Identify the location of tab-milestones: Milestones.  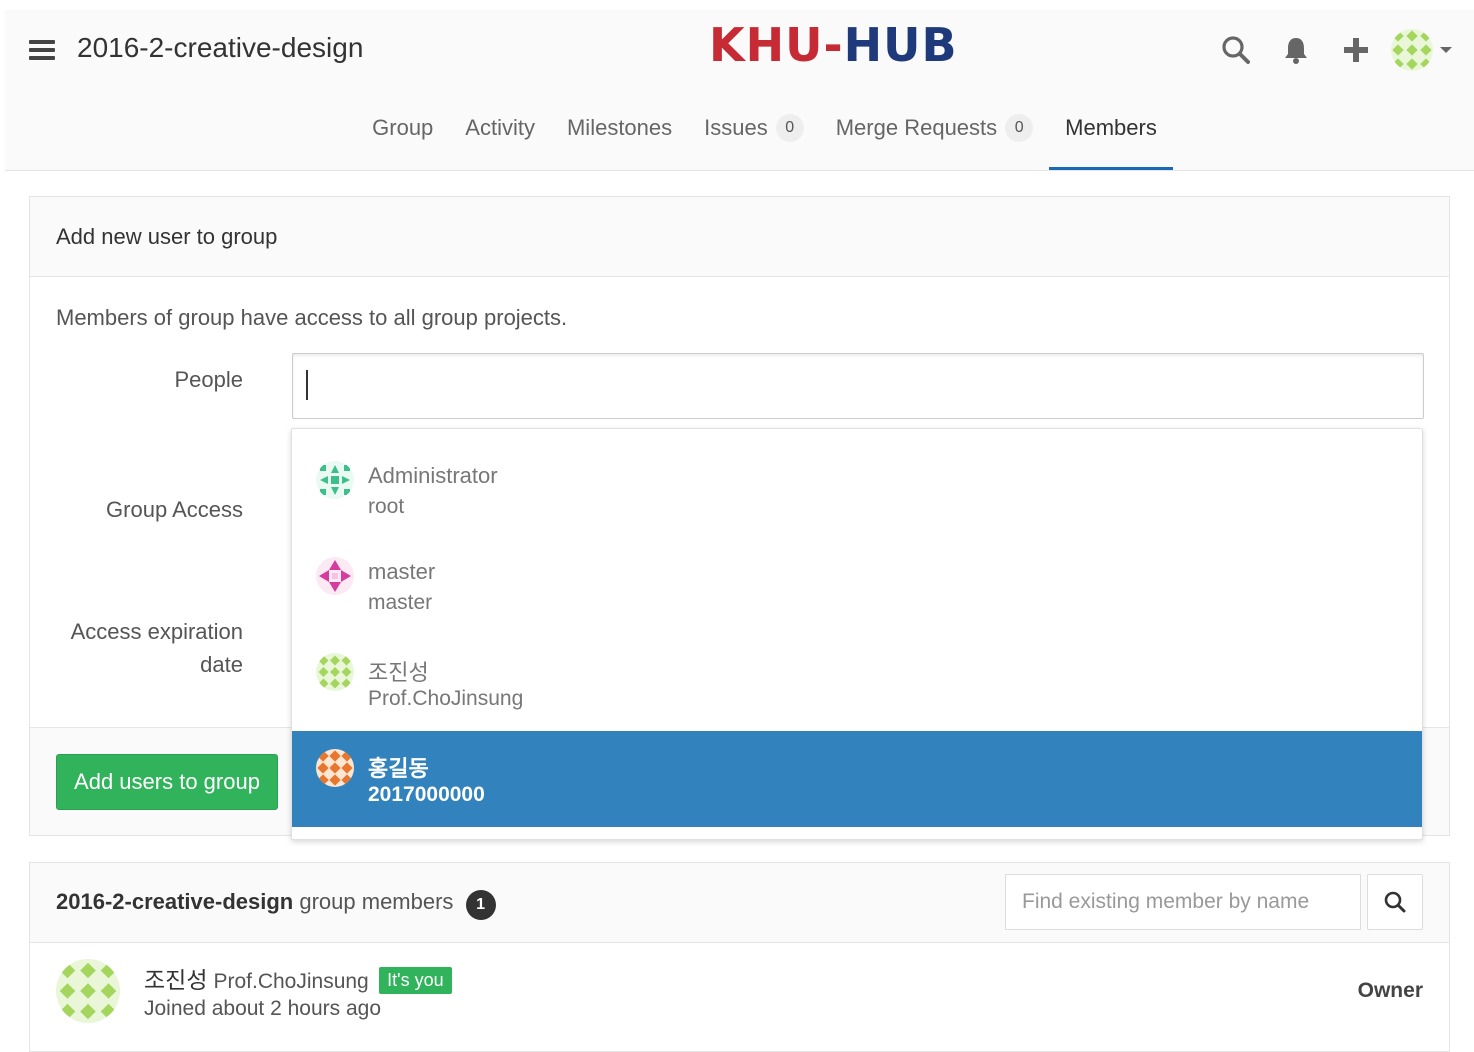
(619, 138).